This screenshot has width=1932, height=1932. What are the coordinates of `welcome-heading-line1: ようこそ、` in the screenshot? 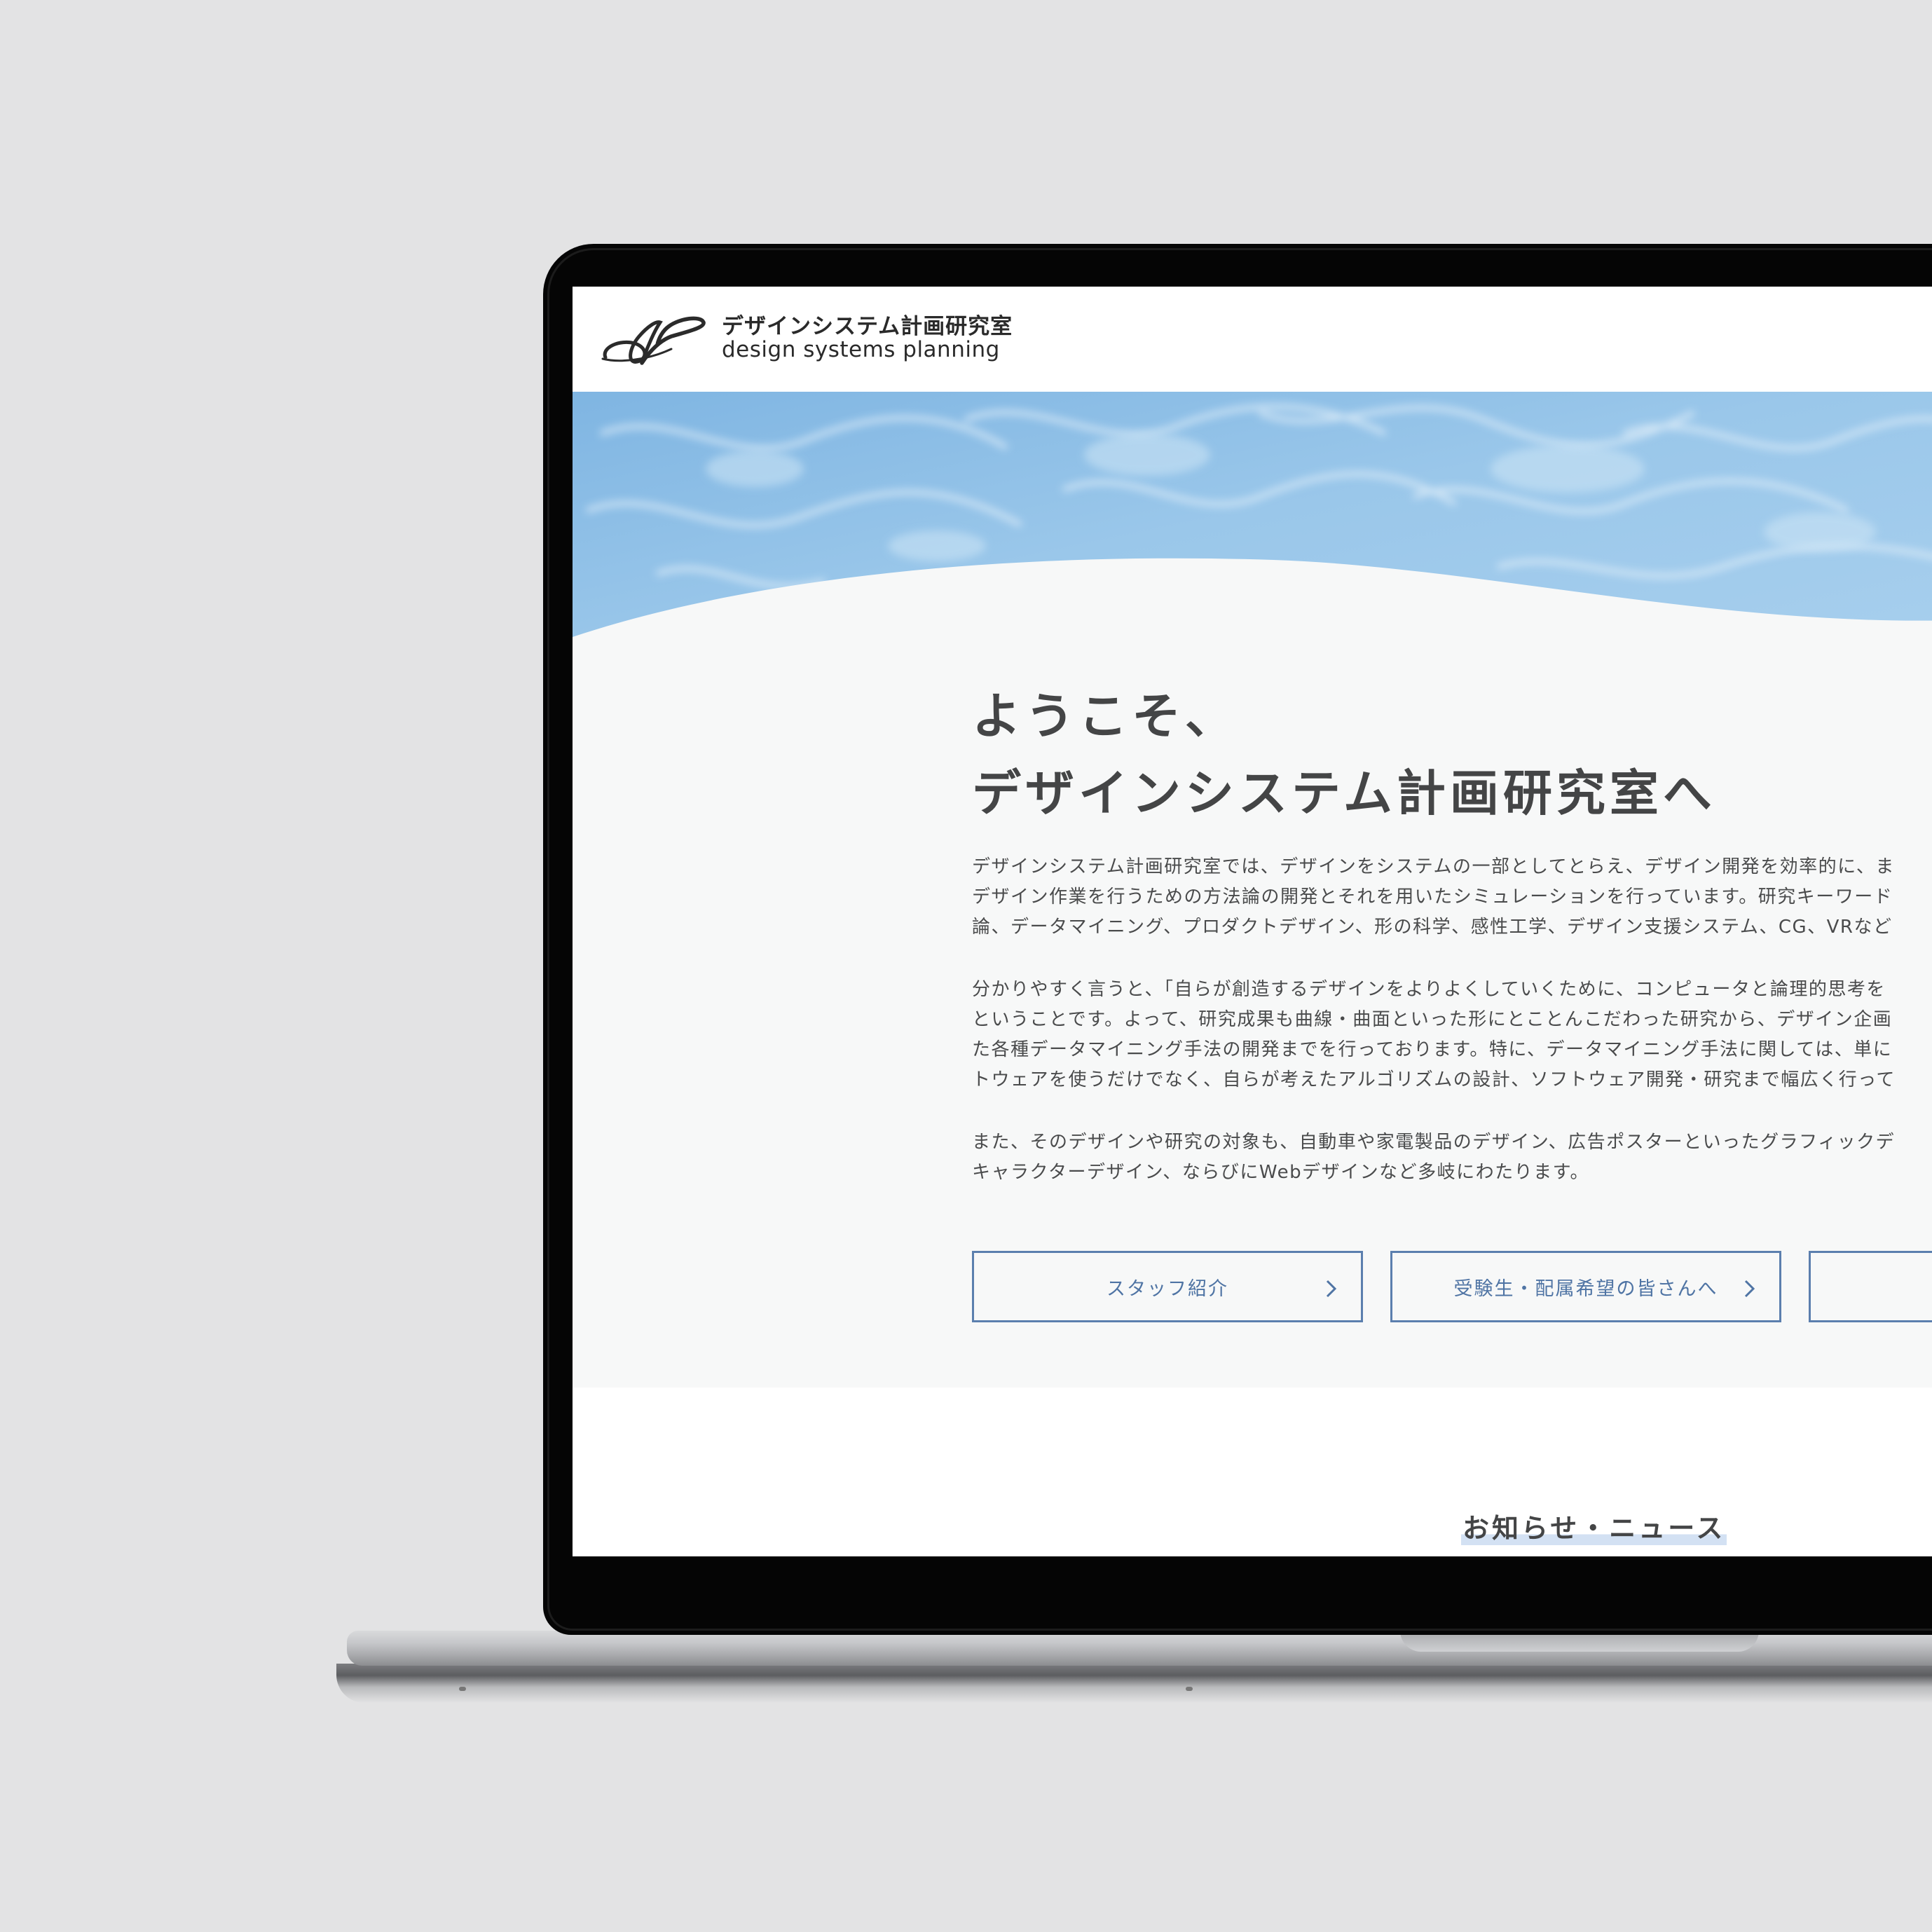 It's located at (1105, 716).